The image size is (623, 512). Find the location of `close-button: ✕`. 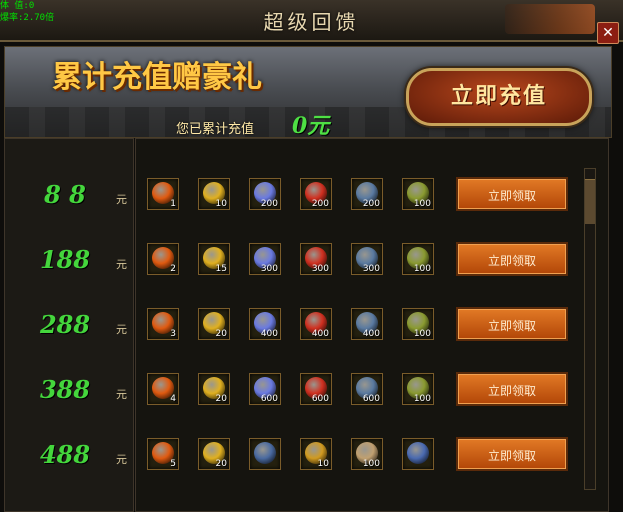

close-button: ✕ is located at coordinates (608, 33).